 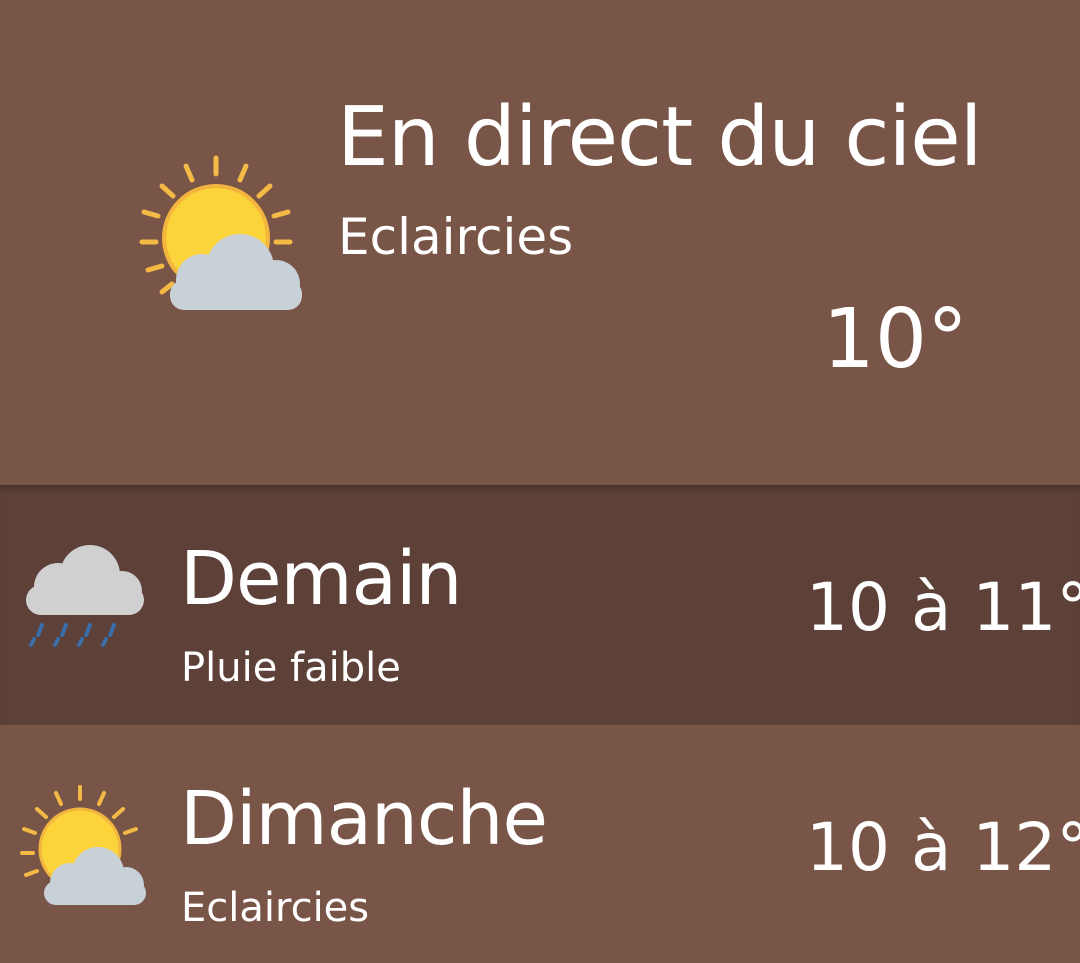 What do you see at coordinates (895, 339) in the screenshot?
I see `current-temperature: 10°` at bounding box center [895, 339].